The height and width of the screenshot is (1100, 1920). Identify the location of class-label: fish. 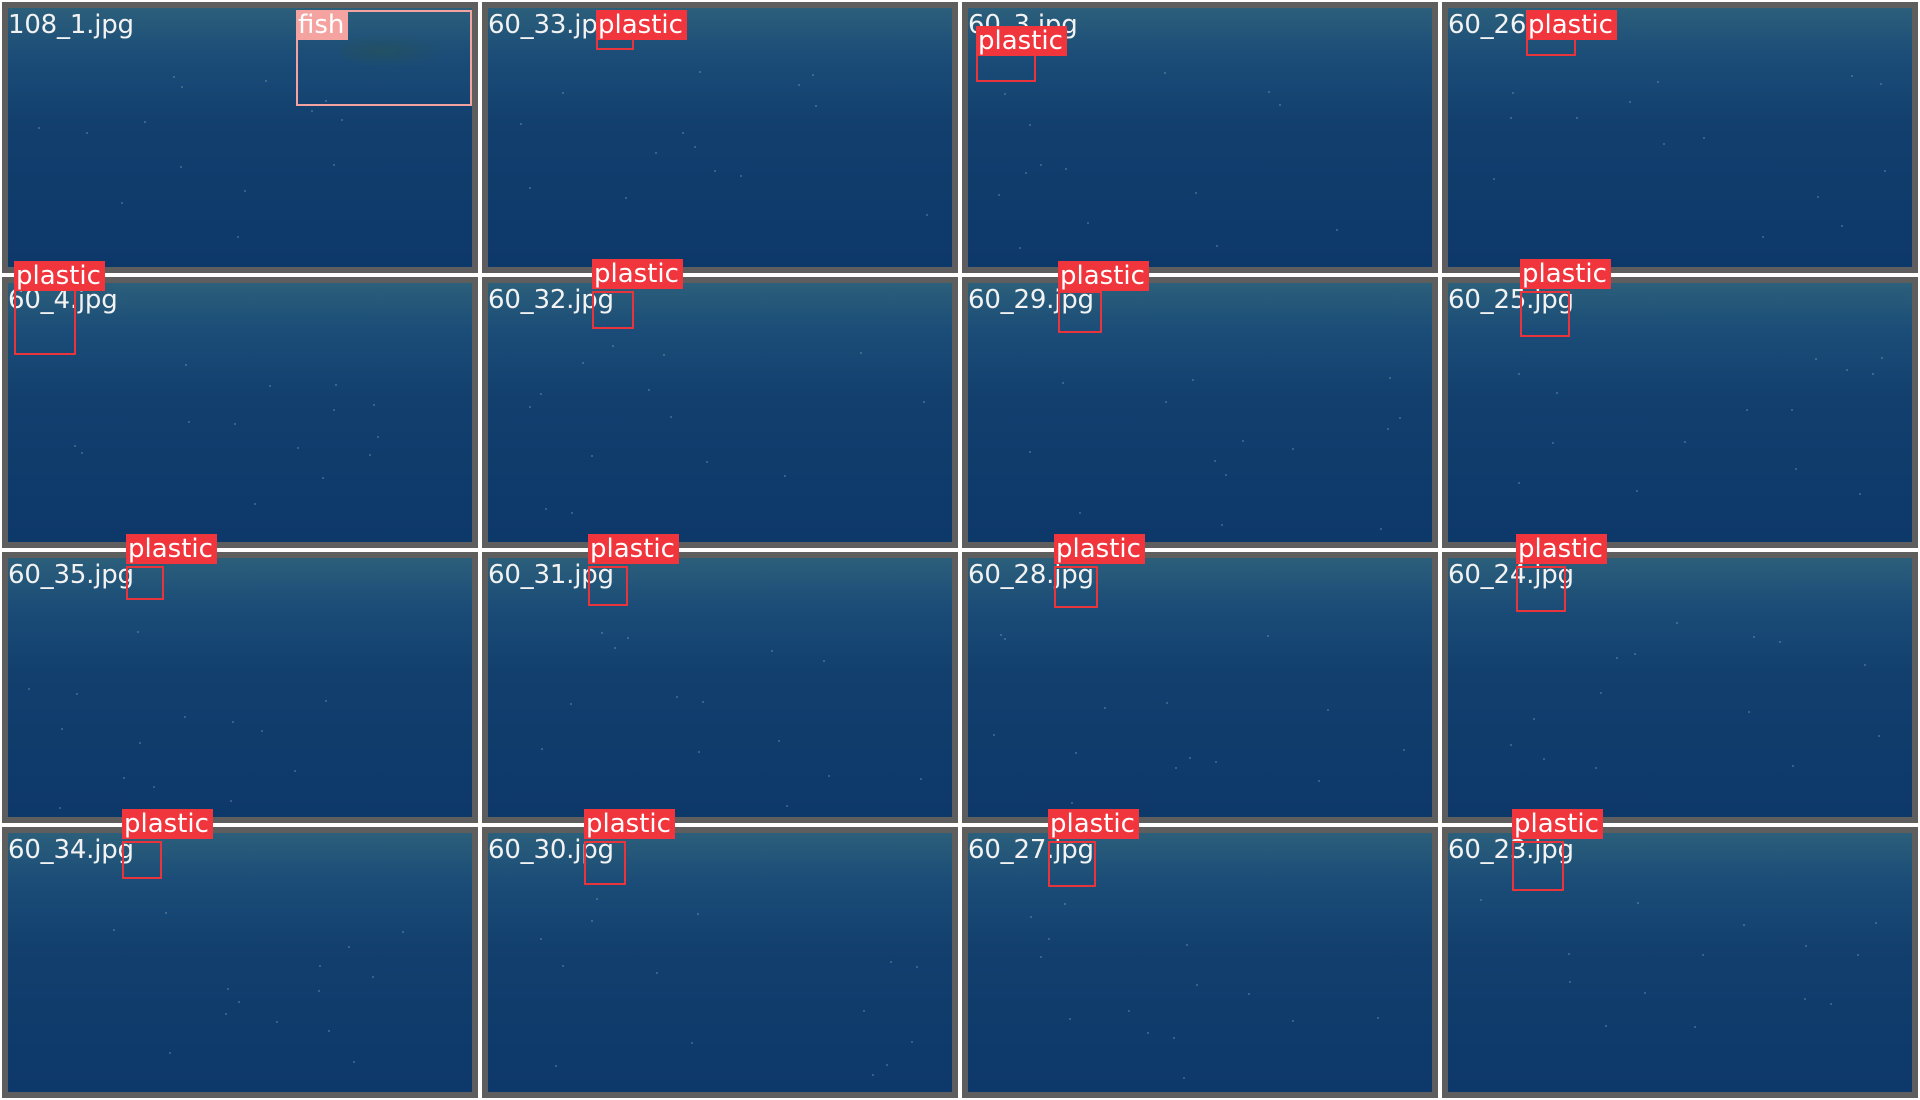
(322, 25).